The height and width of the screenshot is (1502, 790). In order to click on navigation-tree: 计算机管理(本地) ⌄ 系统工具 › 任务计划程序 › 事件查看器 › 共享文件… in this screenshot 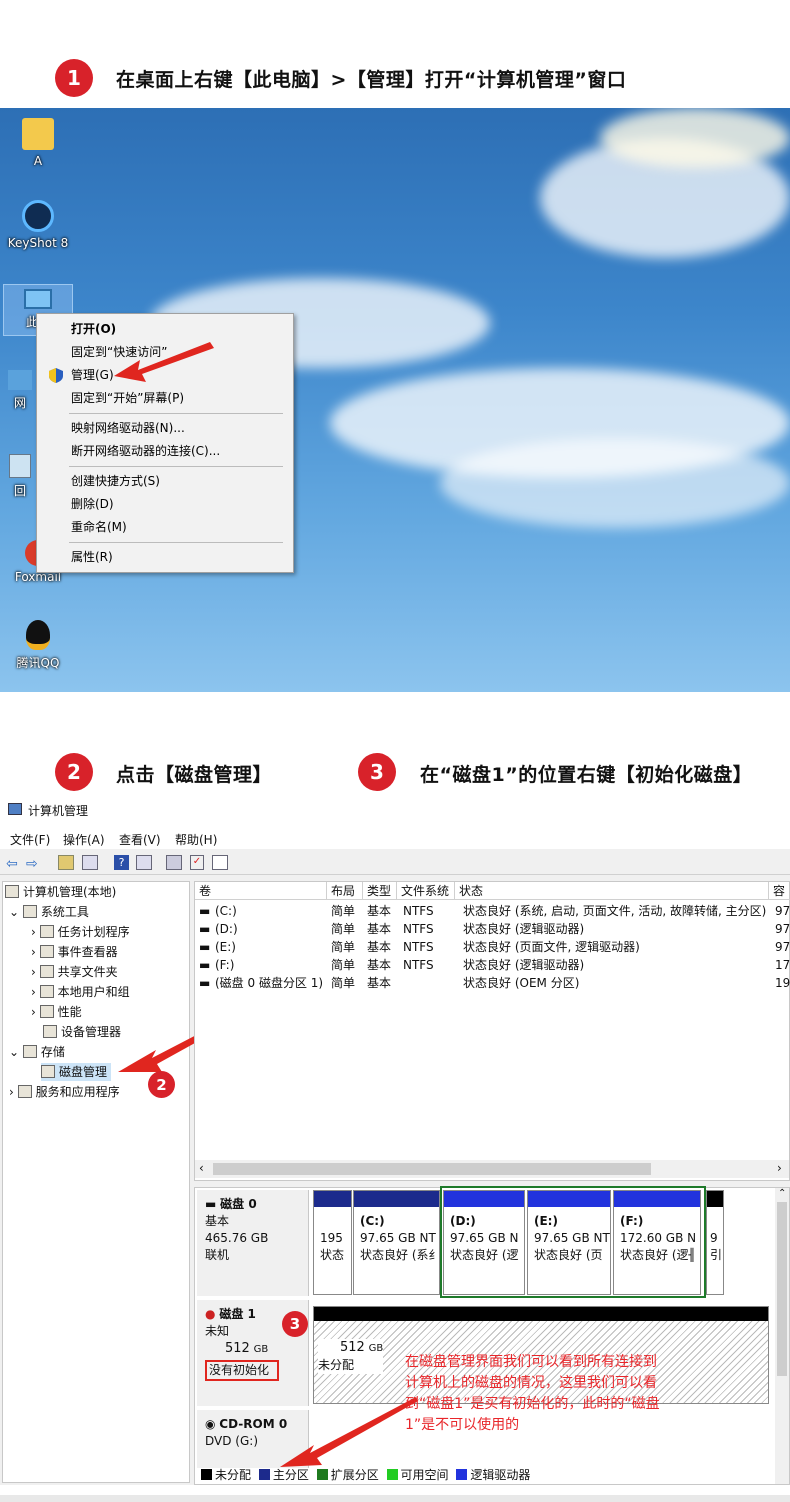, I will do `click(96, 1182)`.